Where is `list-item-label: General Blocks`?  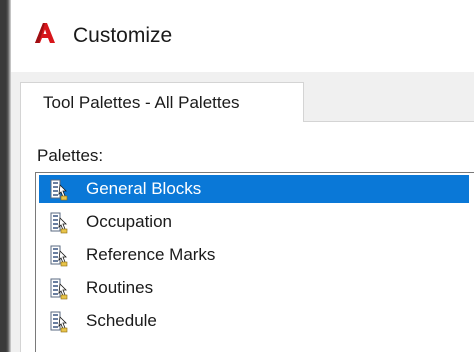 list-item-label: General Blocks is located at coordinates (144, 188).